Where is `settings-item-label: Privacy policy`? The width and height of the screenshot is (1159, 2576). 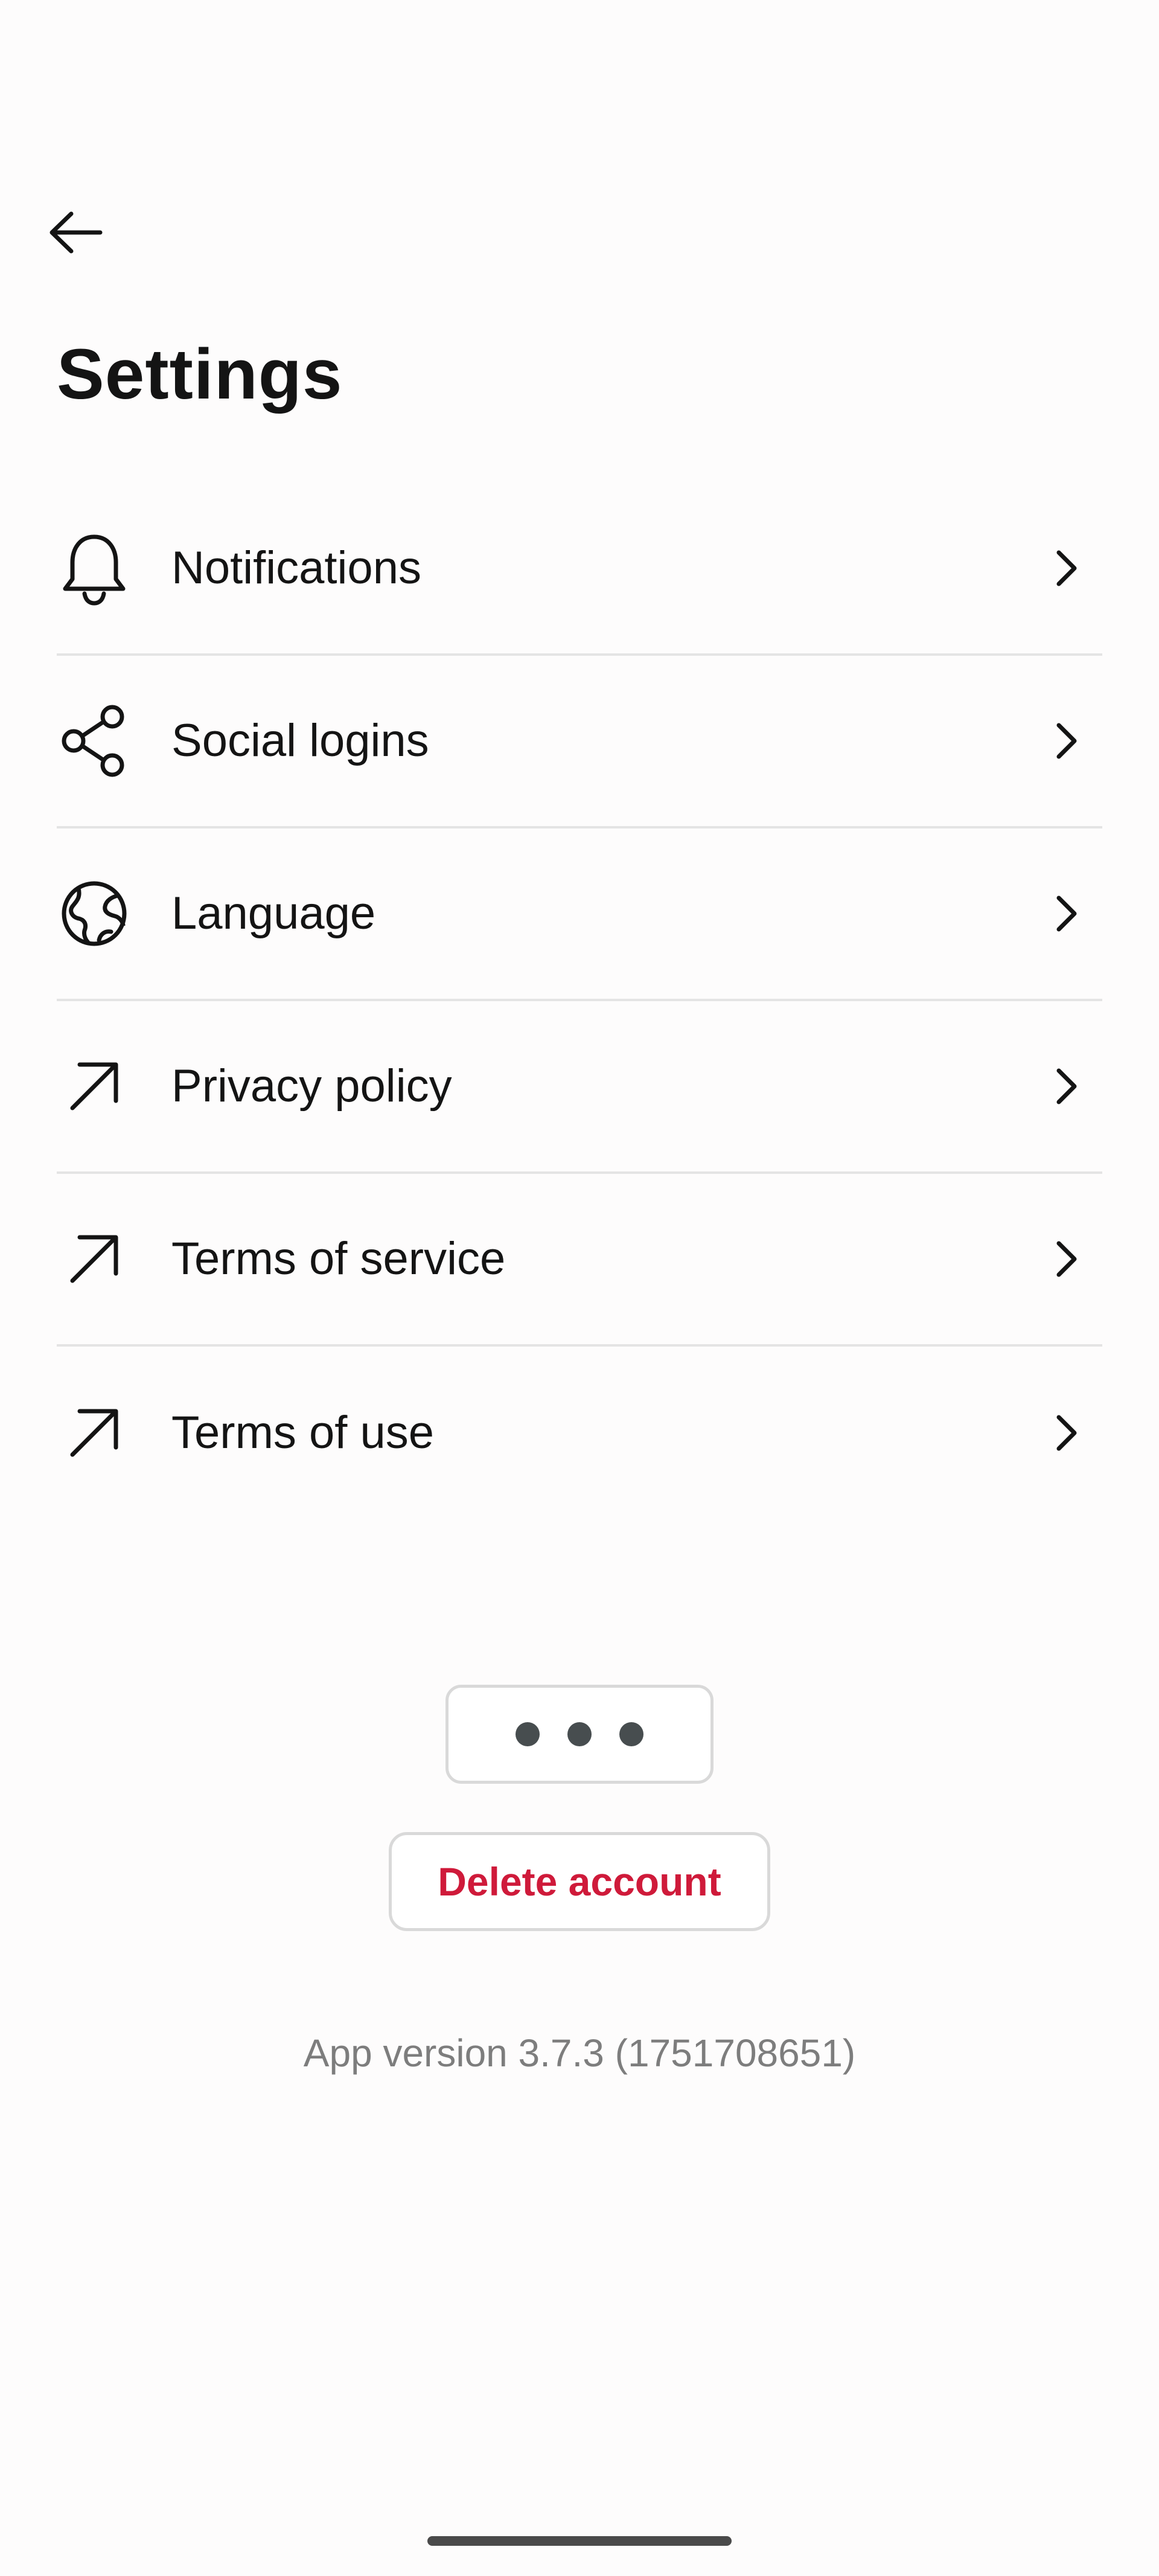 settings-item-label: Privacy policy is located at coordinates (311, 1086).